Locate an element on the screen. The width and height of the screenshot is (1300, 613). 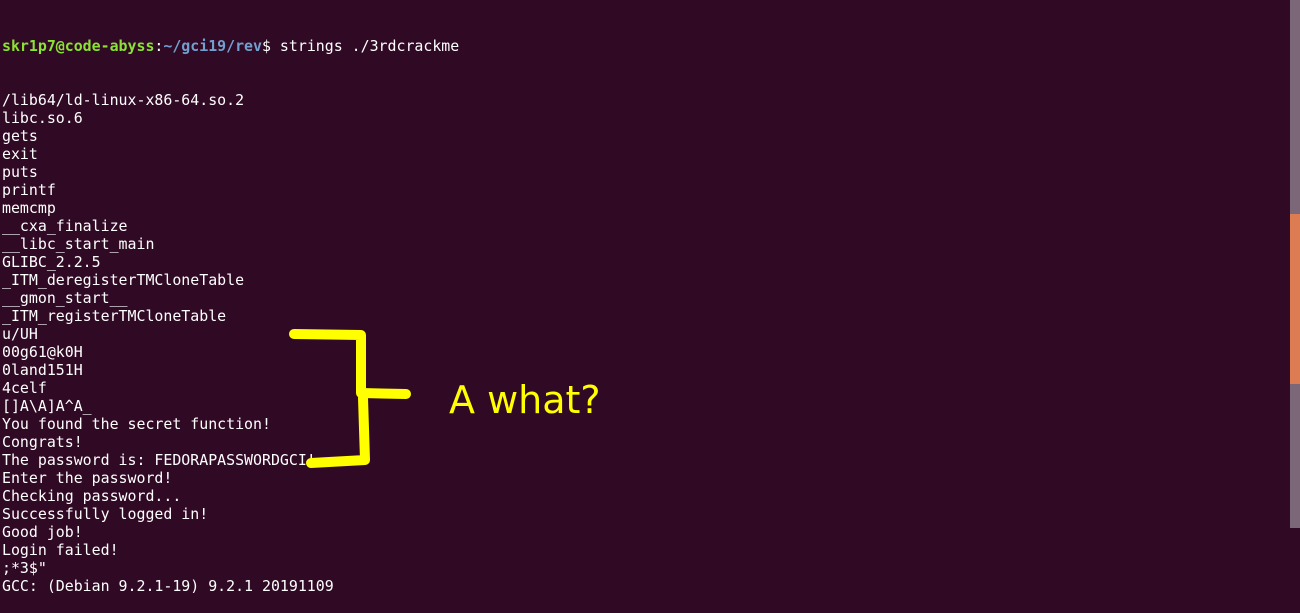
output-line: Login failed! is located at coordinates (60, 550).